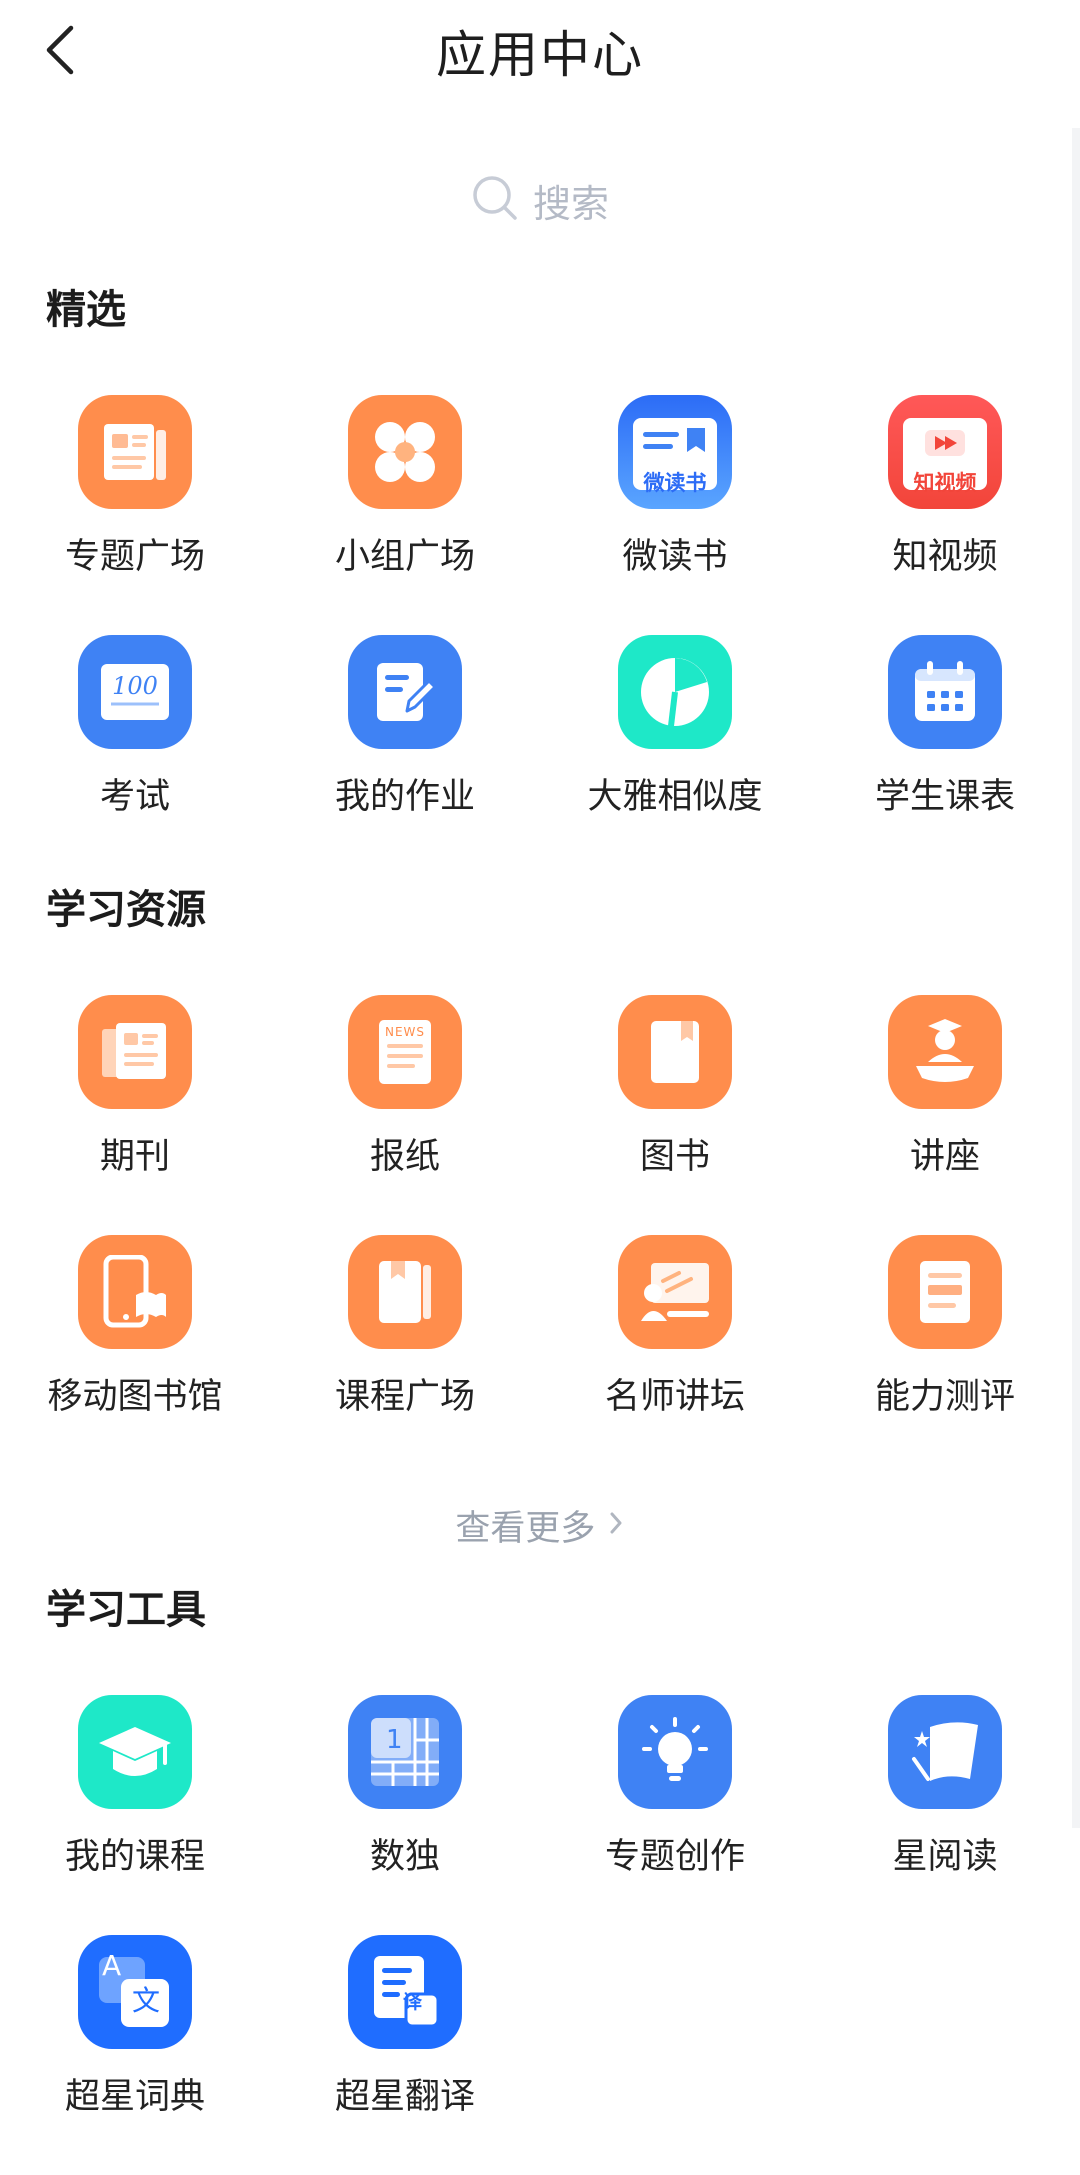 The width and height of the screenshot is (1080, 2175). What do you see at coordinates (945, 692) in the screenshot?
I see `calendar-icon` at bounding box center [945, 692].